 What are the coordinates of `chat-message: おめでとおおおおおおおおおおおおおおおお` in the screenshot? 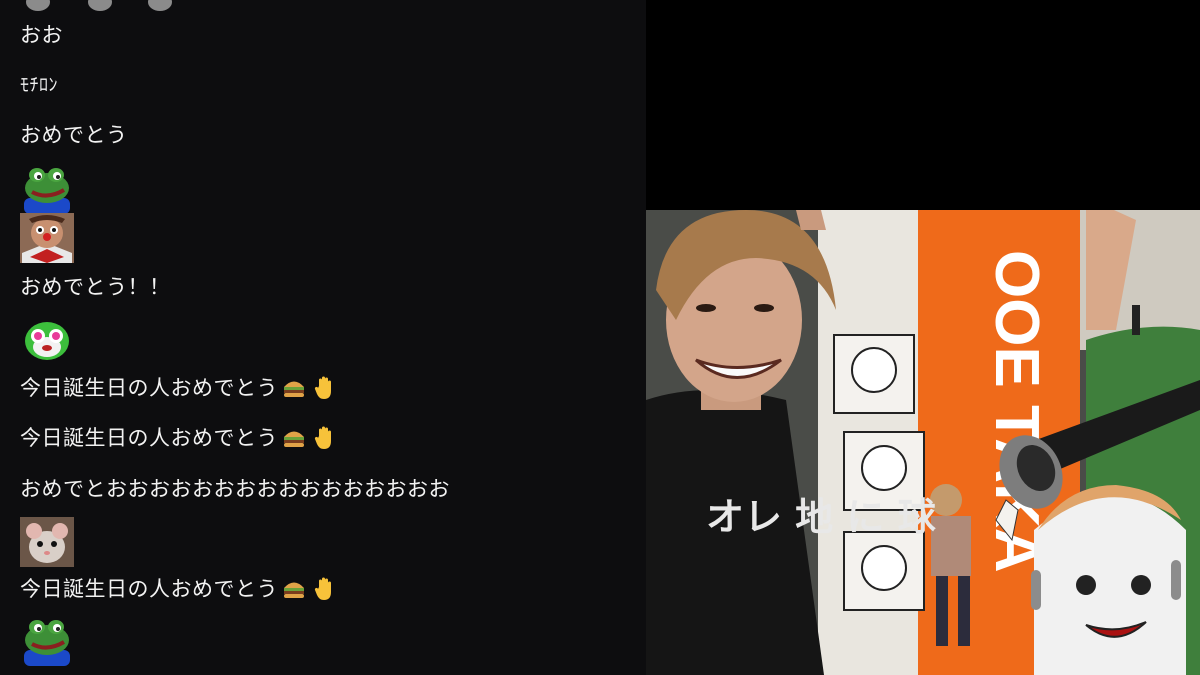 It's located at (235, 489).